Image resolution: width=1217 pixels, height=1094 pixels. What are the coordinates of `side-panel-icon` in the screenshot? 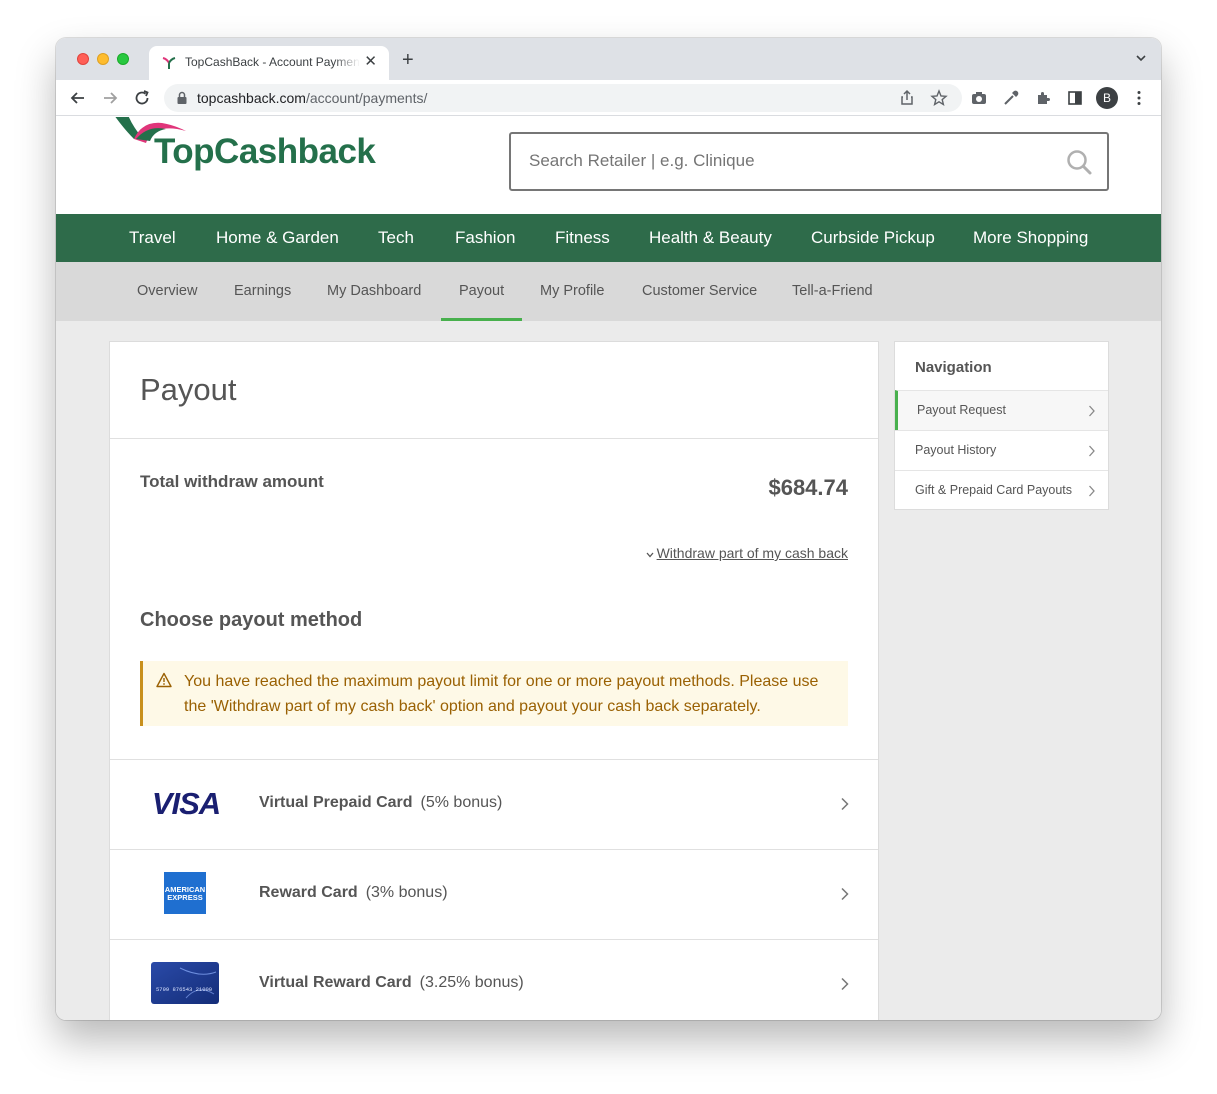 It's located at (1075, 98).